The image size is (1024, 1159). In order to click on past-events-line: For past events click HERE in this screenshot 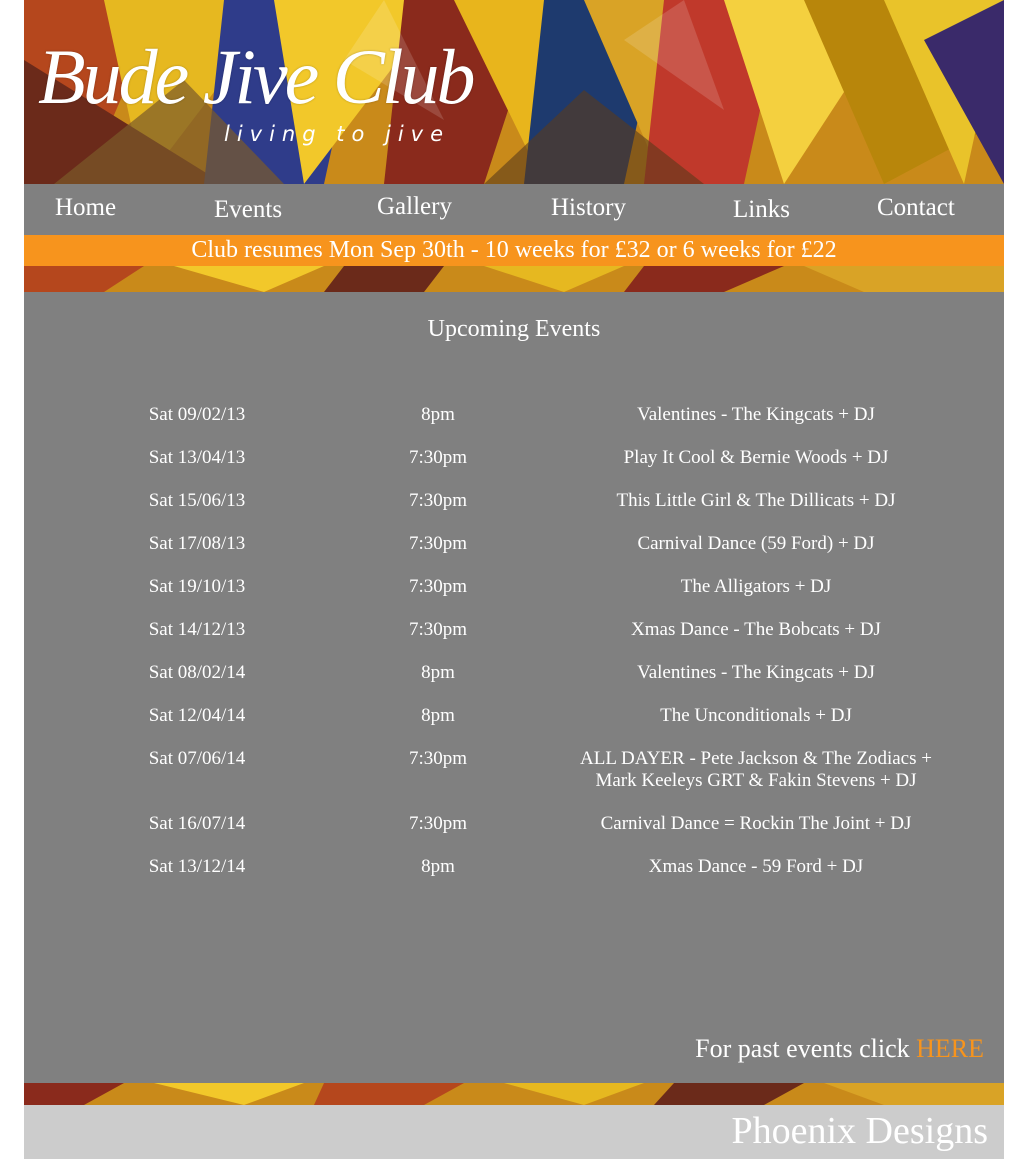, I will do `click(839, 1049)`.